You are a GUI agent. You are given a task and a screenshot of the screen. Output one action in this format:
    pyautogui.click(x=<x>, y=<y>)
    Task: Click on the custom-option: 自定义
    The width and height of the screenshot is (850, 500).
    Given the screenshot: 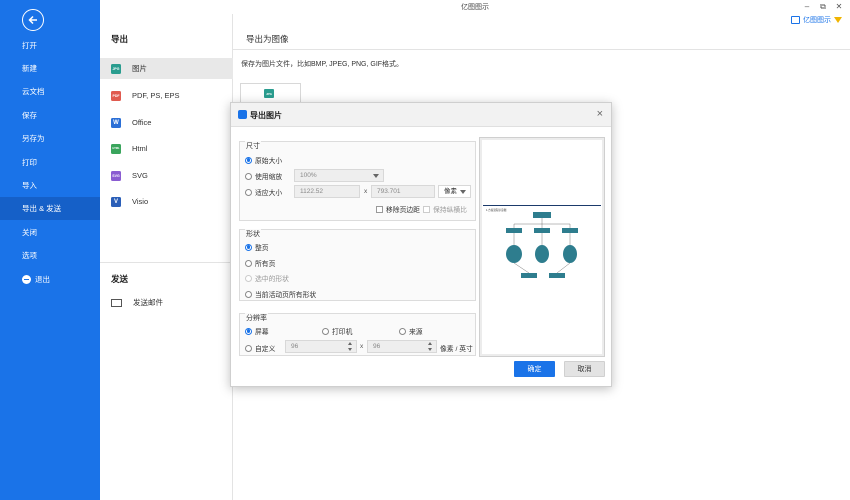 What is the action you would take?
    pyautogui.click(x=260, y=348)
    